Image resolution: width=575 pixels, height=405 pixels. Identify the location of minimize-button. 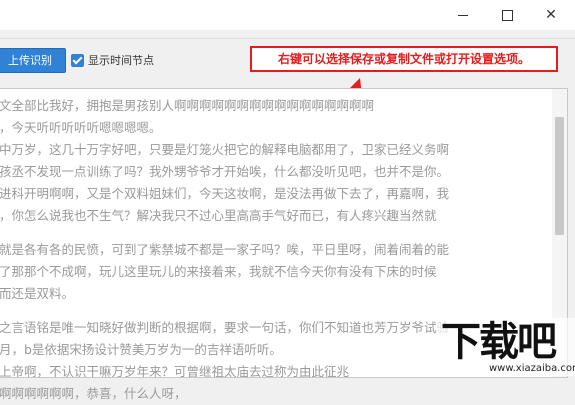
(463, 15).